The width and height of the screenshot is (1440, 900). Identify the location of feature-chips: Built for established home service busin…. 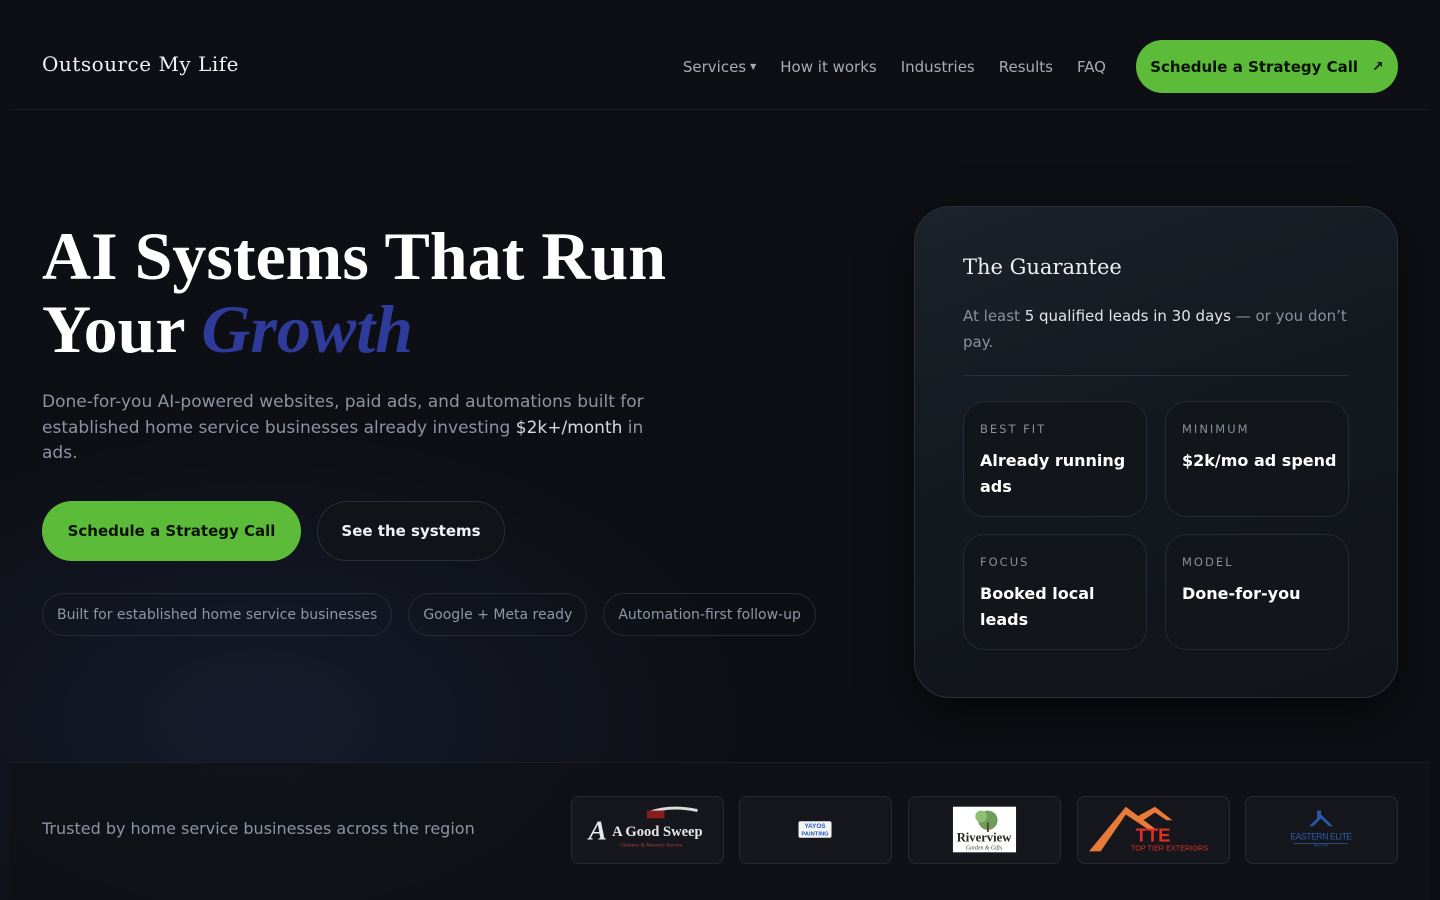
(437, 614).